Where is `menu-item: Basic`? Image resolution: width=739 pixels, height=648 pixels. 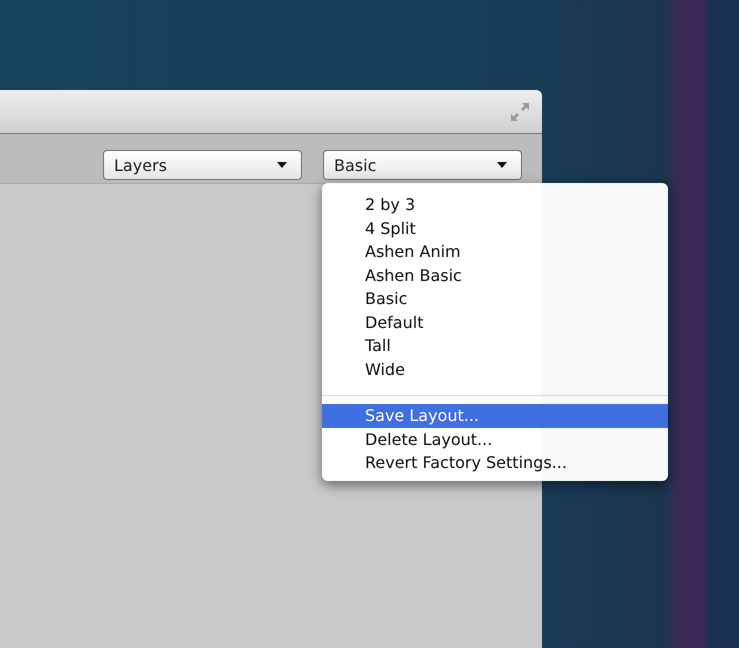
menu-item: Basic is located at coordinates (495, 298).